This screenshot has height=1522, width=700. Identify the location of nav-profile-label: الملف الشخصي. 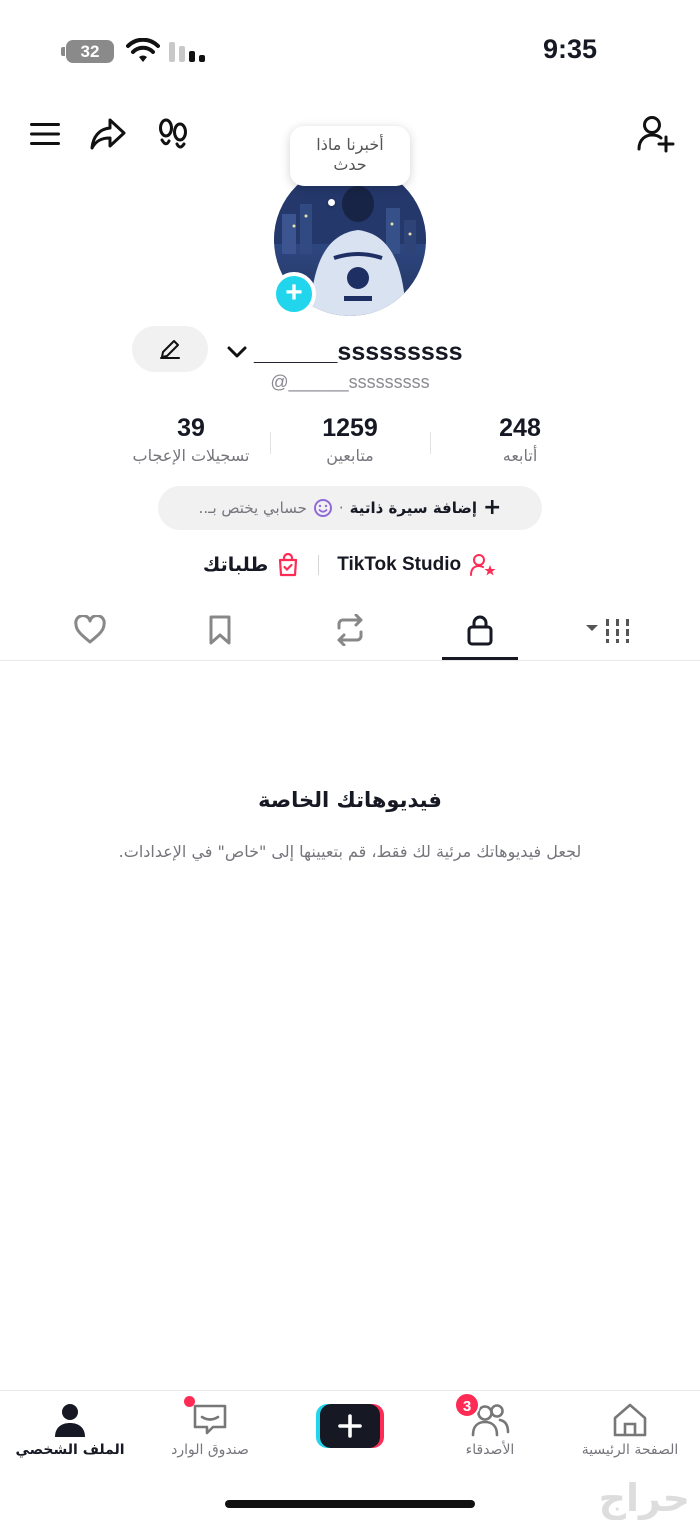
(70, 1450).